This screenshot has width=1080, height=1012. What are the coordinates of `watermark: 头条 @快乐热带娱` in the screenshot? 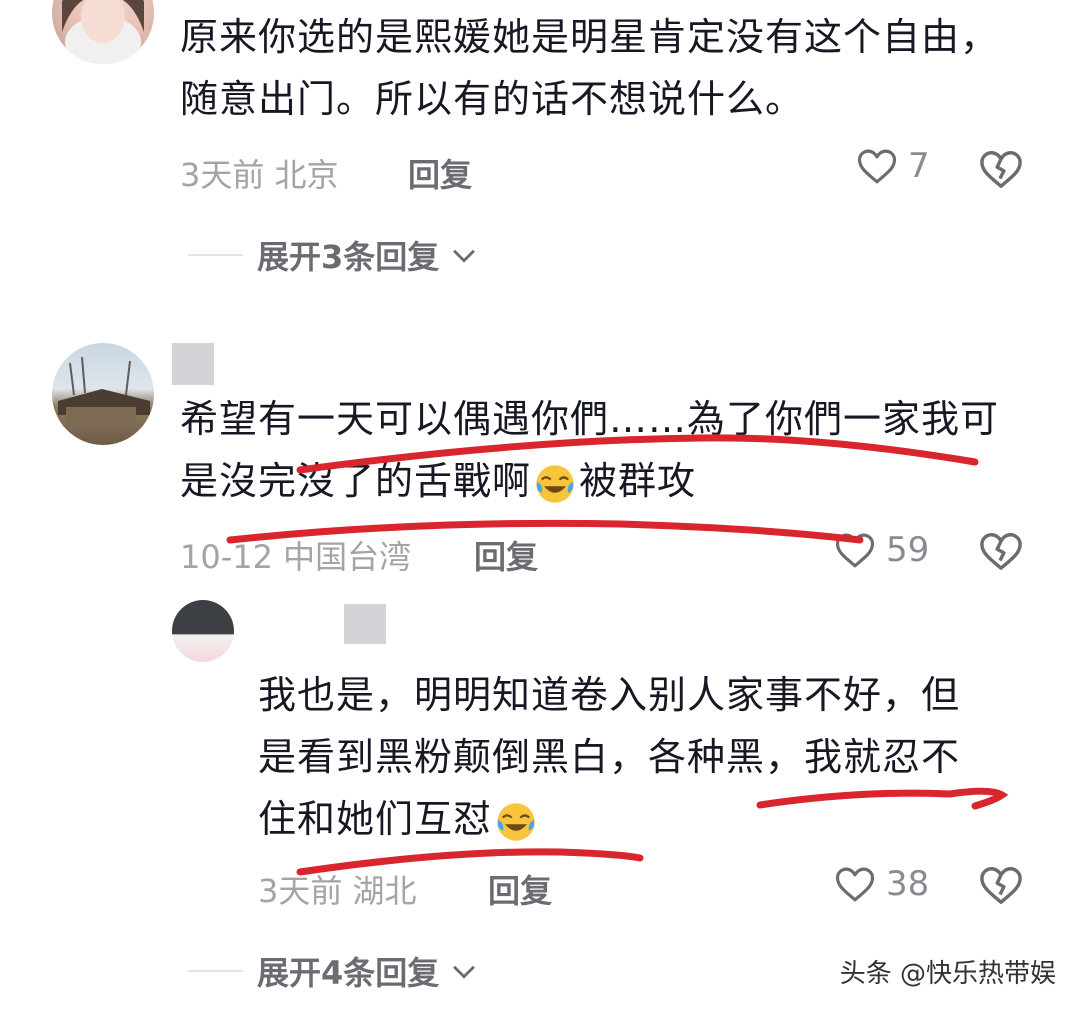 It's located at (947, 974).